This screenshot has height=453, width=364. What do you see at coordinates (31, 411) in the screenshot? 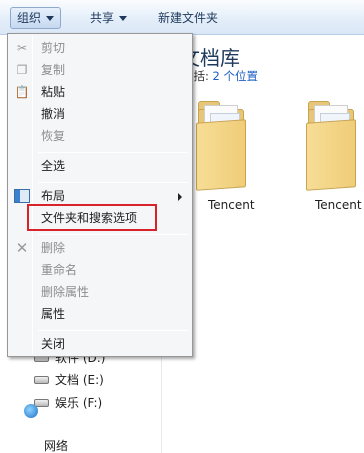
I see `network-globe-icon` at bounding box center [31, 411].